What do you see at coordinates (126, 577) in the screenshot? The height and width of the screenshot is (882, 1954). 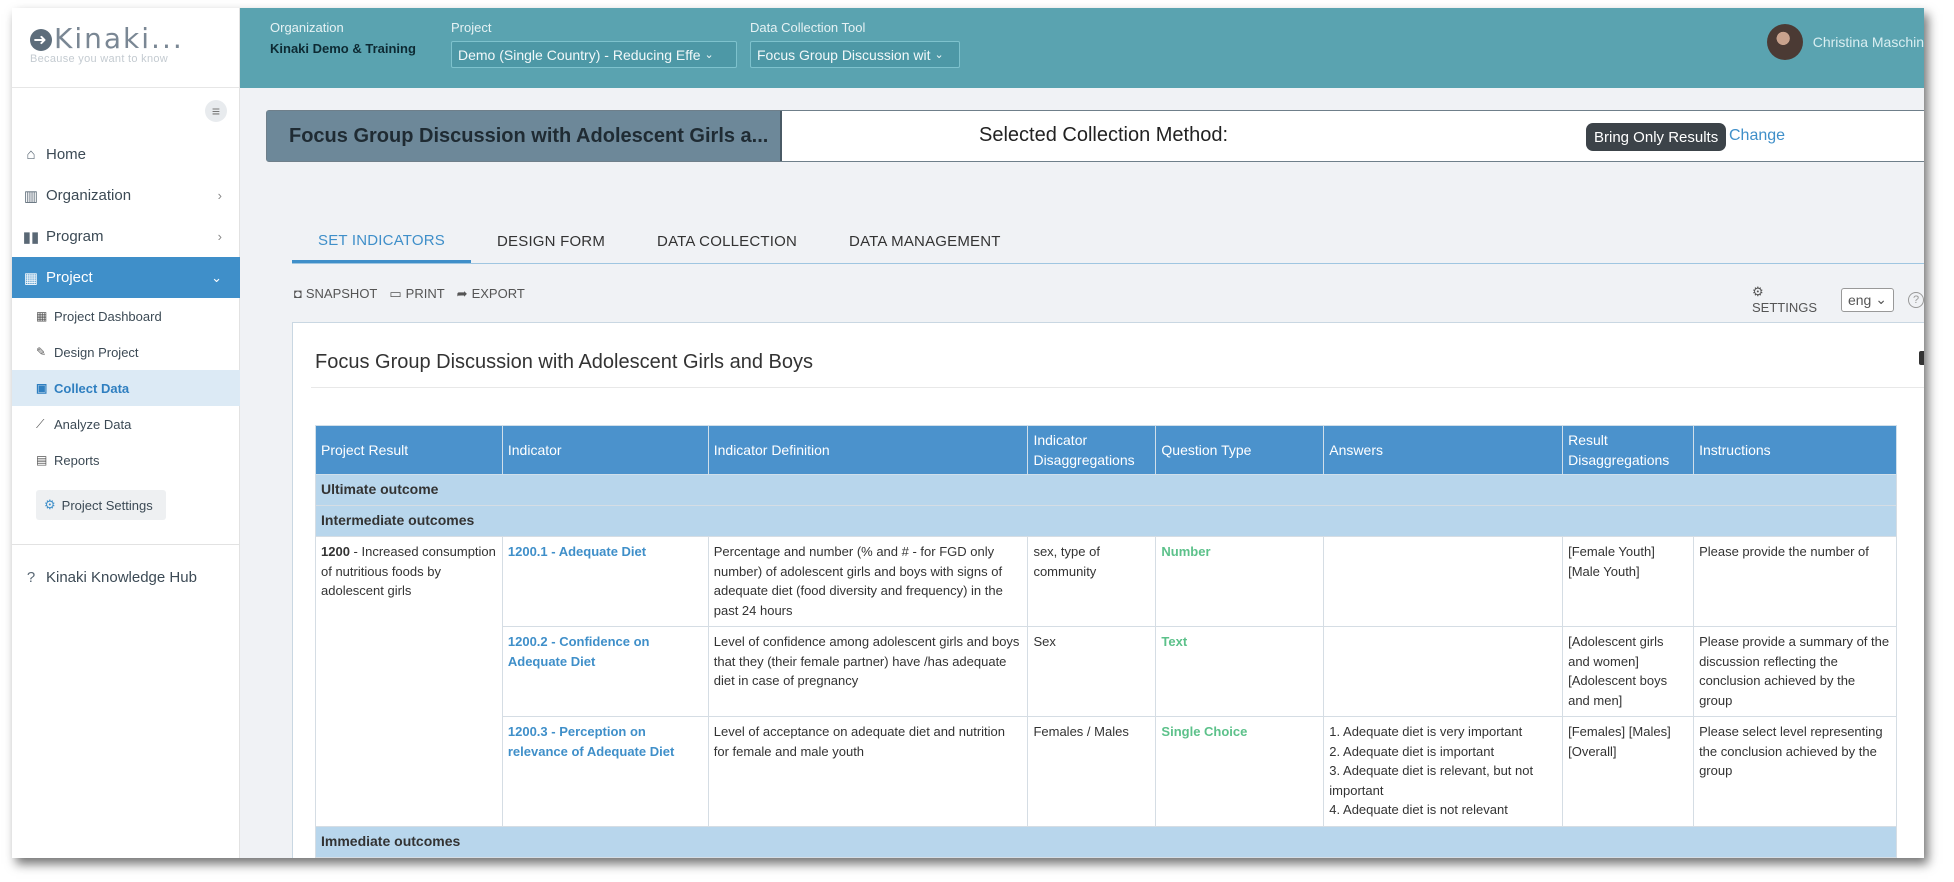 I see `sidebar-item-knowledge-hub: ? Kinaki Knowledge Hub` at bounding box center [126, 577].